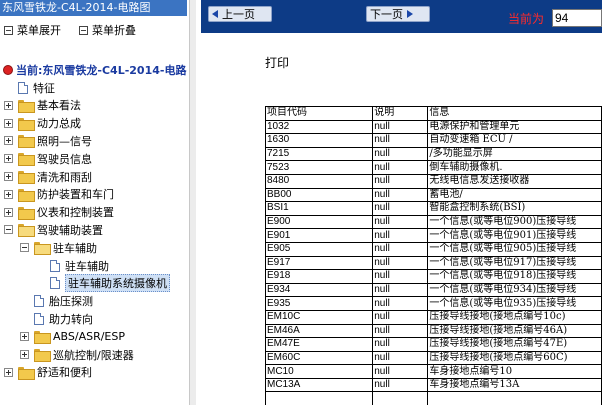 The height and width of the screenshot is (405, 602). Describe the element at coordinates (526, 19) in the screenshot. I see `current-page-label: 当前为` at that location.